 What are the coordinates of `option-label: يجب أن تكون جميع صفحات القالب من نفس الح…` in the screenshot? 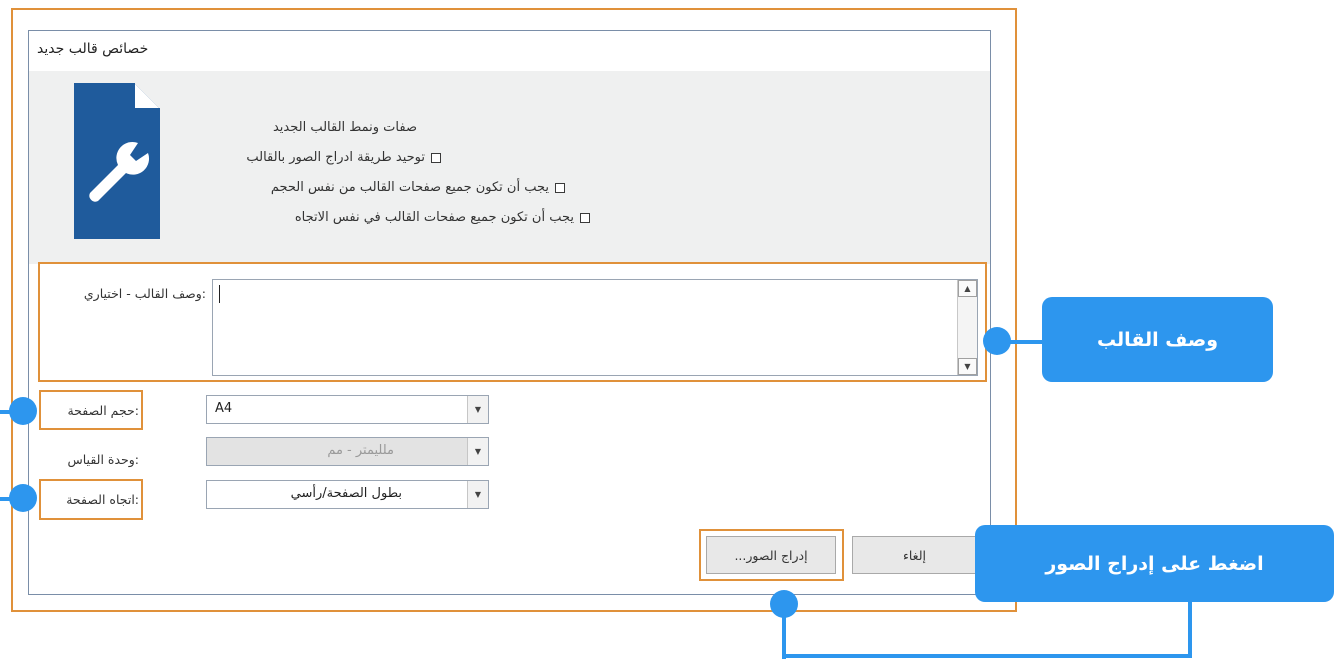 It's located at (409, 187).